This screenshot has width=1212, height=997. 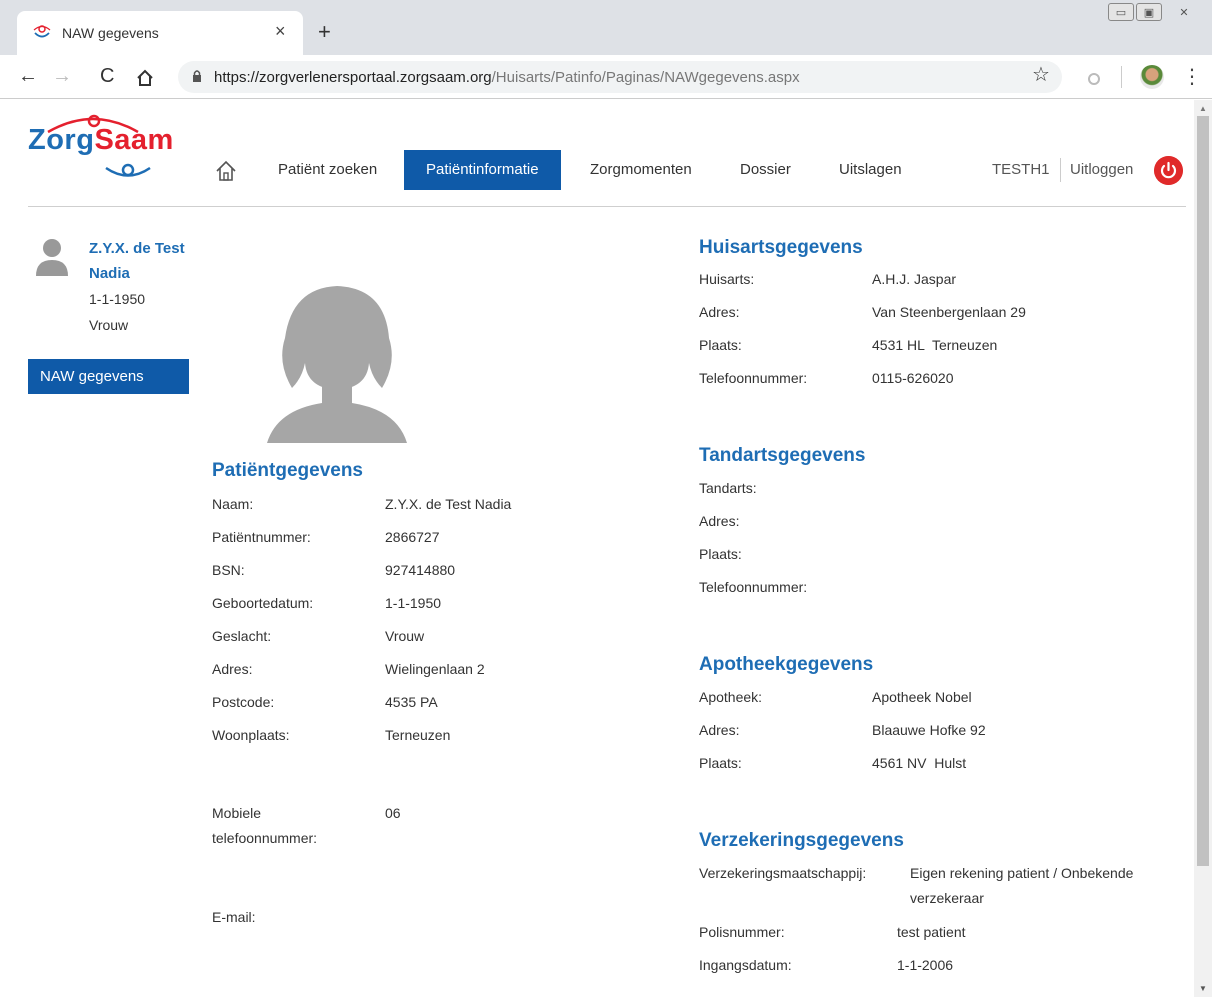 What do you see at coordinates (110, 33) in the screenshot?
I see `tab-title: NAW gegevens` at bounding box center [110, 33].